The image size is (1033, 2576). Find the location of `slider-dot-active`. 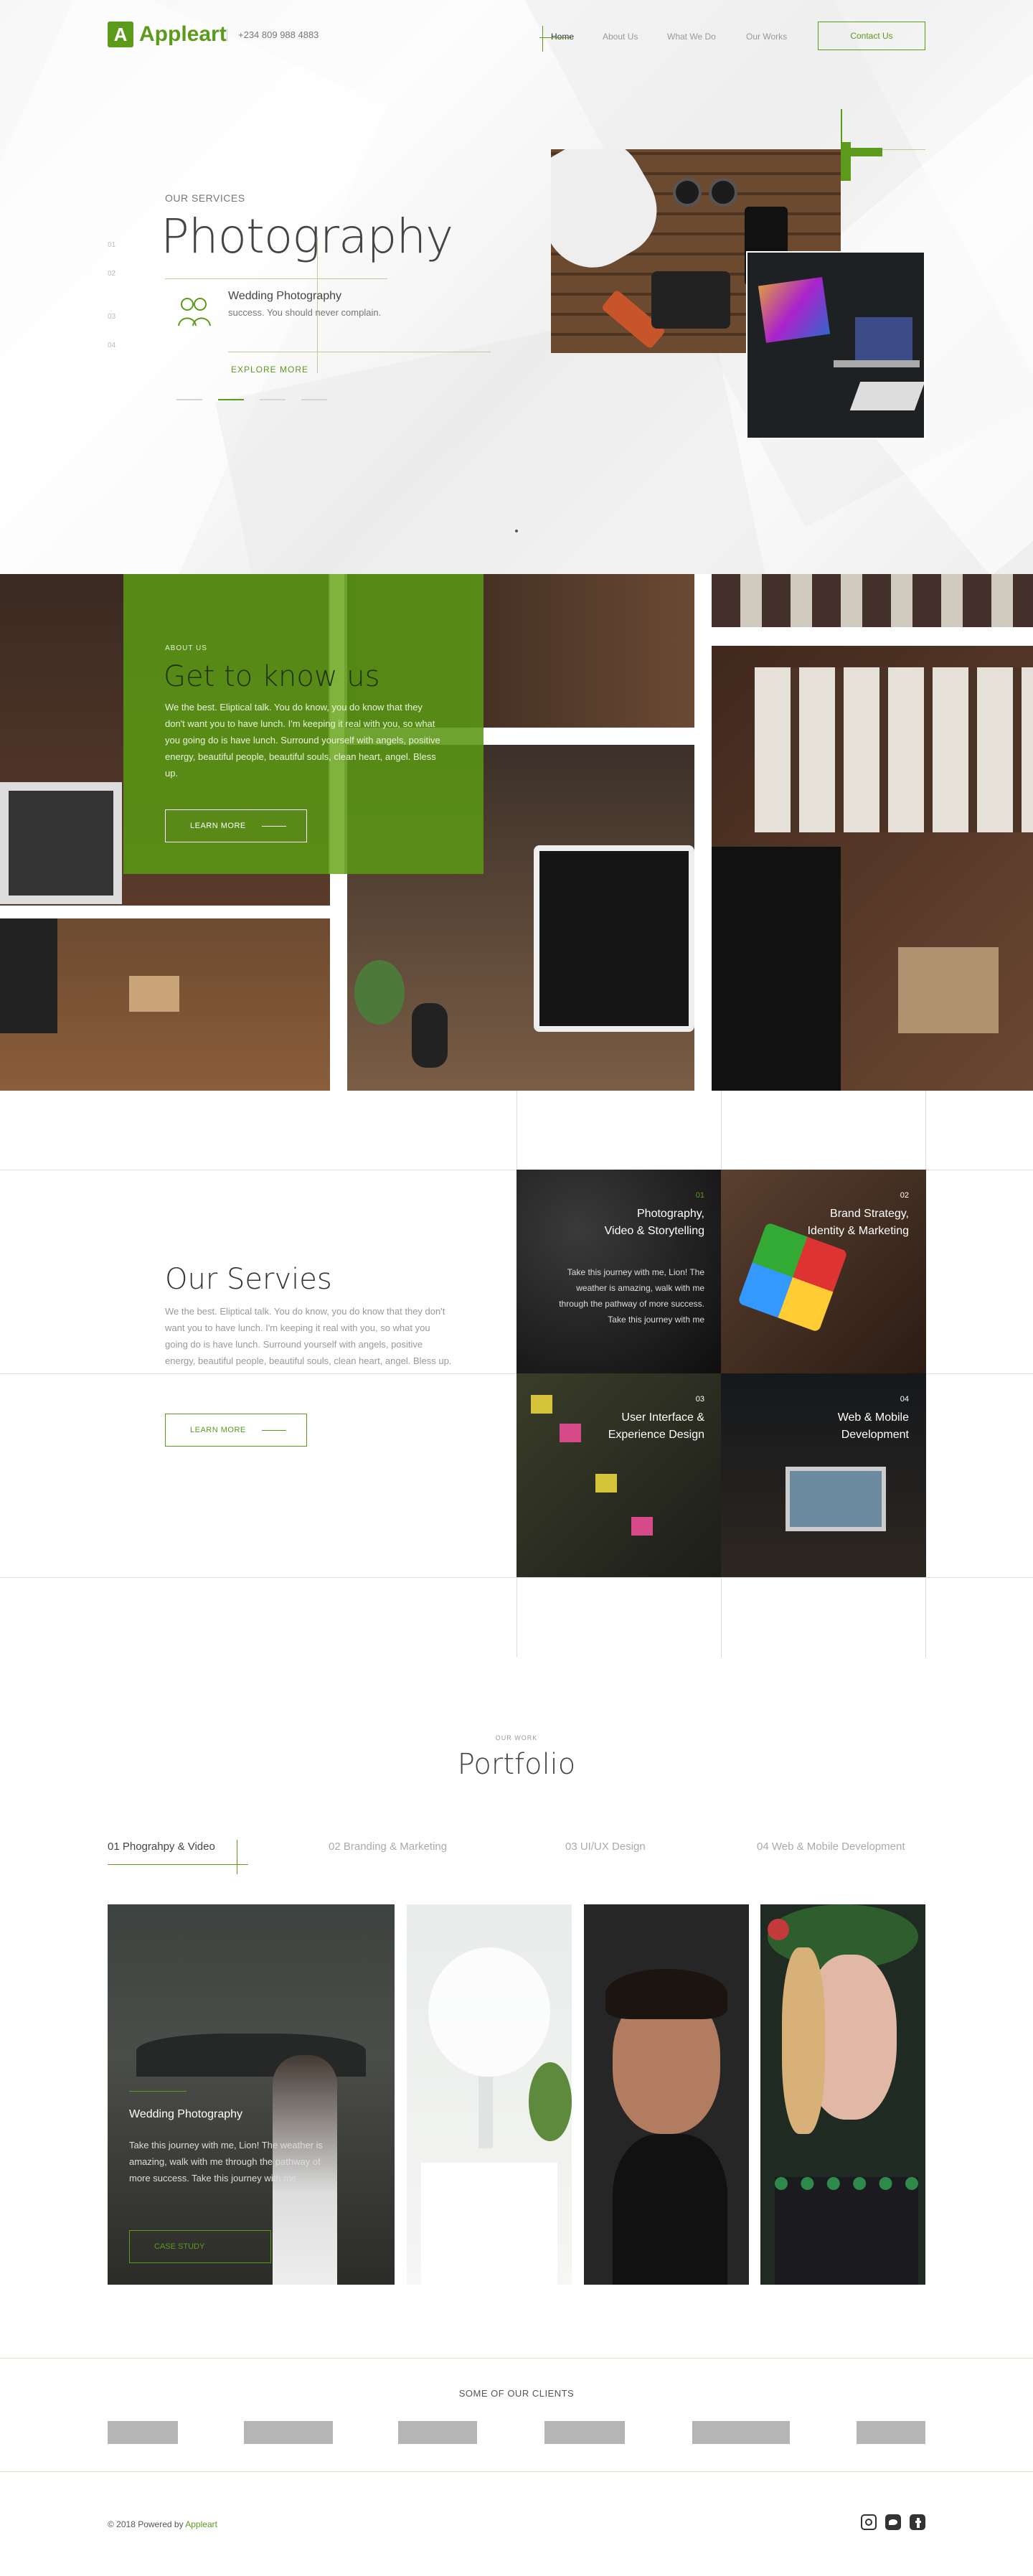

slider-dot-active is located at coordinates (231, 399).